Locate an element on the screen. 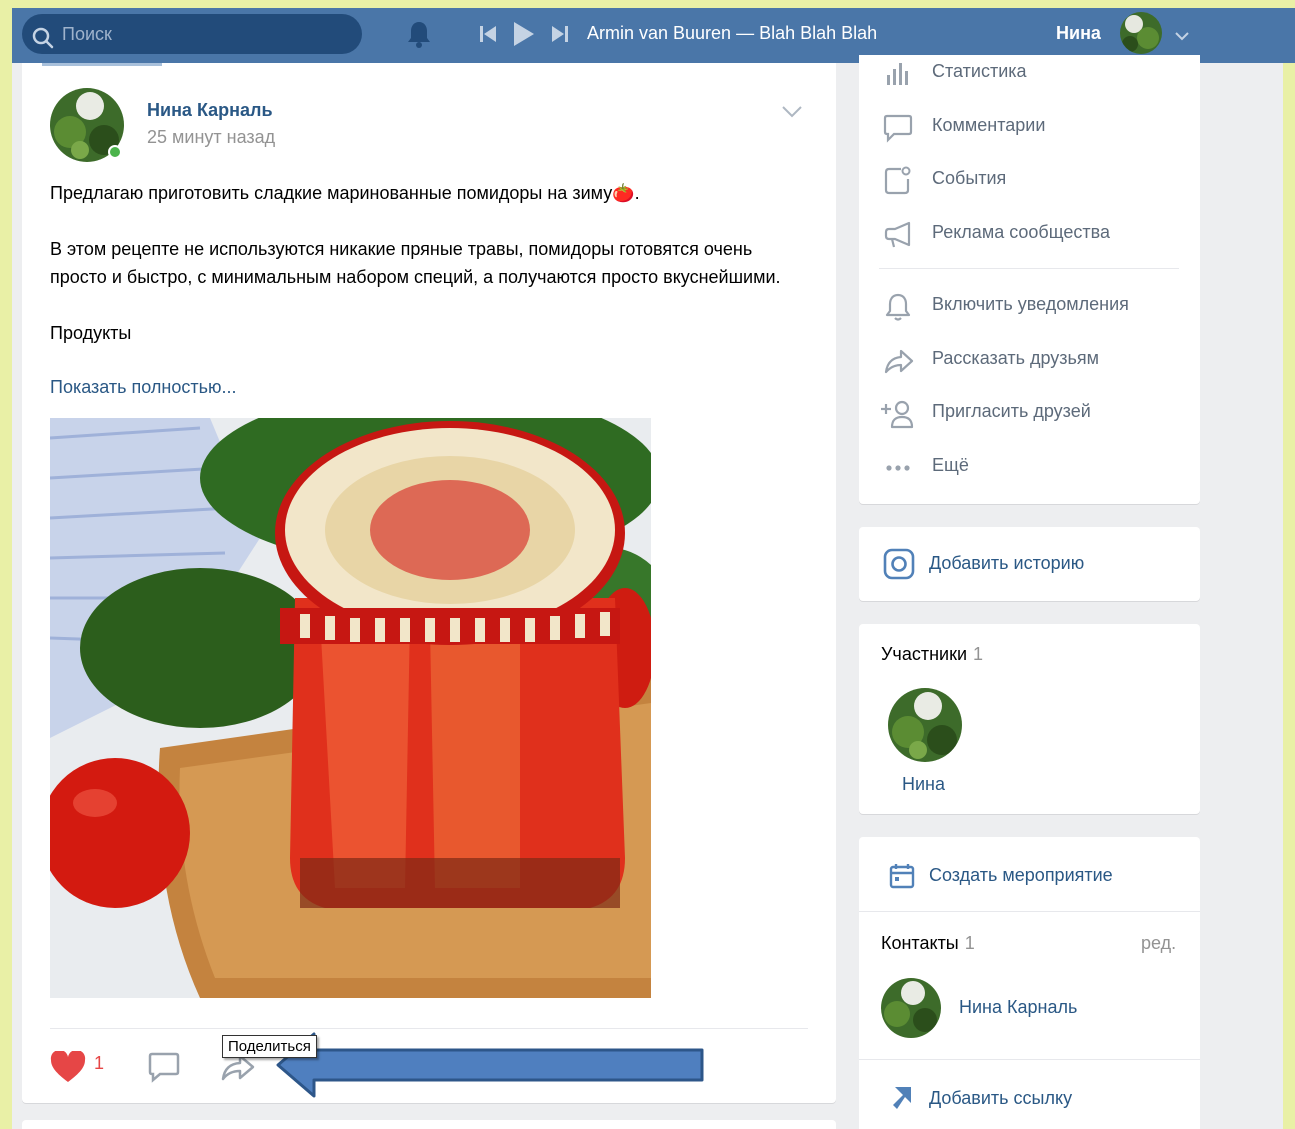 The width and height of the screenshot is (1295, 1129). search-placeholder: Поиск is located at coordinates (87, 34).